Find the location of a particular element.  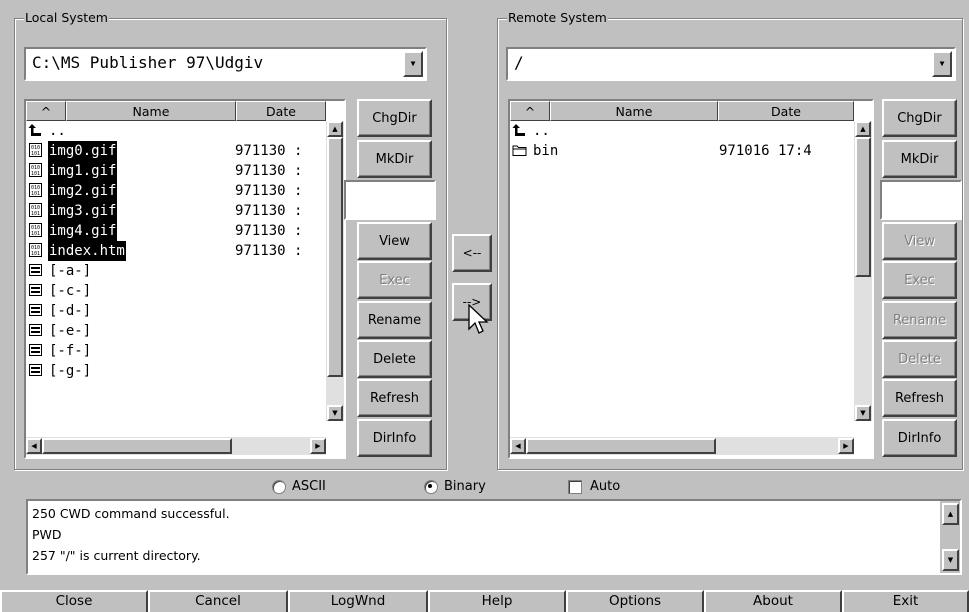

local-delete-button: Delete is located at coordinates (394, 359).